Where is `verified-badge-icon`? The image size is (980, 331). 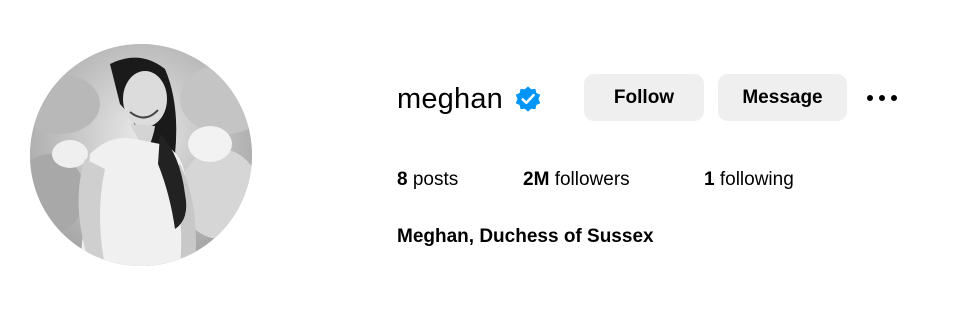
verified-badge-icon is located at coordinates (528, 99).